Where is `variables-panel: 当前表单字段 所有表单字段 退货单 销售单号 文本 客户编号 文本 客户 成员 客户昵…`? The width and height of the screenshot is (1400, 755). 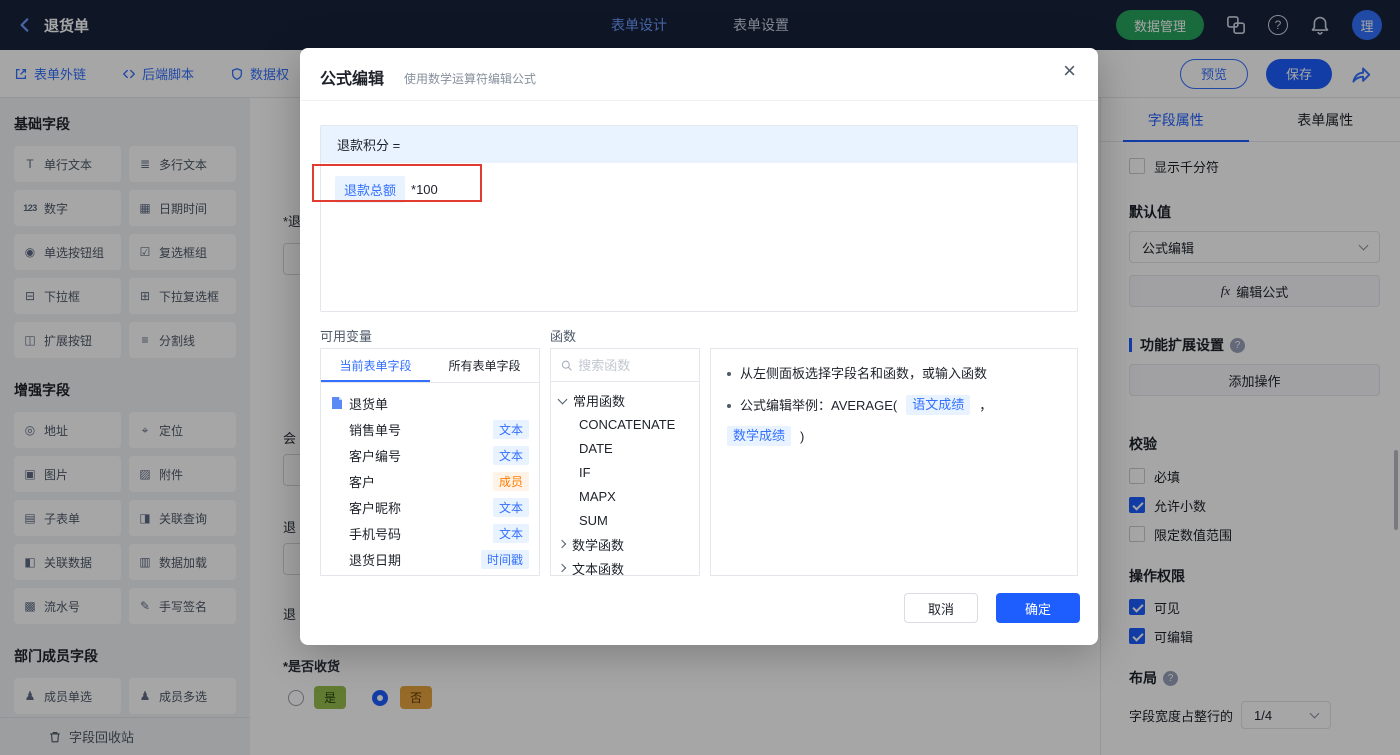 variables-panel: 当前表单字段 所有表单字段 退货单 销售单号 文本 客户编号 文本 客户 成员 客户昵… is located at coordinates (430, 462).